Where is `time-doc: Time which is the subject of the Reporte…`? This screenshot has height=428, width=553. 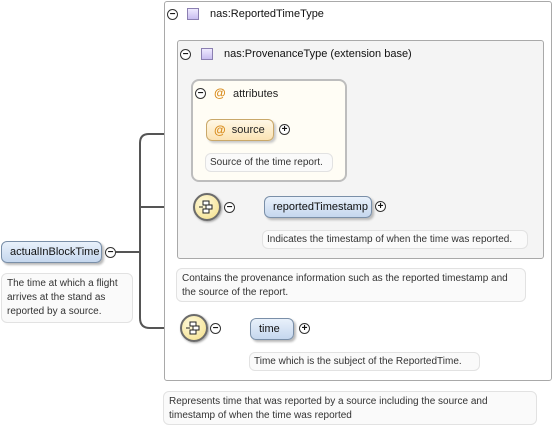 time-doc: Time which is the subject of the Reporte… is located at coordinates (364, 361).